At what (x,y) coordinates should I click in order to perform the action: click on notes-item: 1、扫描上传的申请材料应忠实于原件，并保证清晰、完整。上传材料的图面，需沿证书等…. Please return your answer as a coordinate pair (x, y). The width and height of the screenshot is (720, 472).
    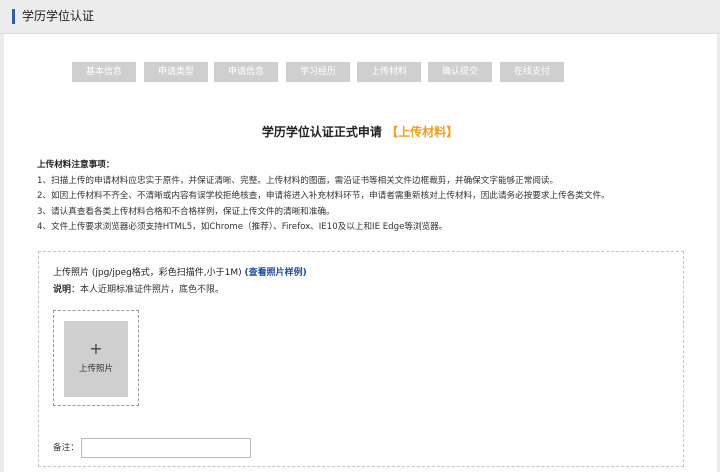
    Looking at the image, I should click on (298, 180).